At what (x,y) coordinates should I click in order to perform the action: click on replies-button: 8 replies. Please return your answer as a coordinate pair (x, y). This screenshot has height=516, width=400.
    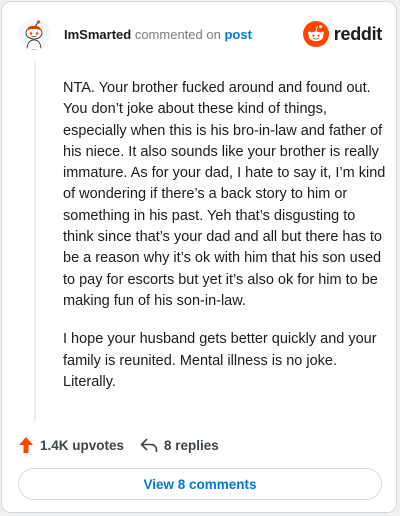
    Looking at the image, I should click on (179, 445).